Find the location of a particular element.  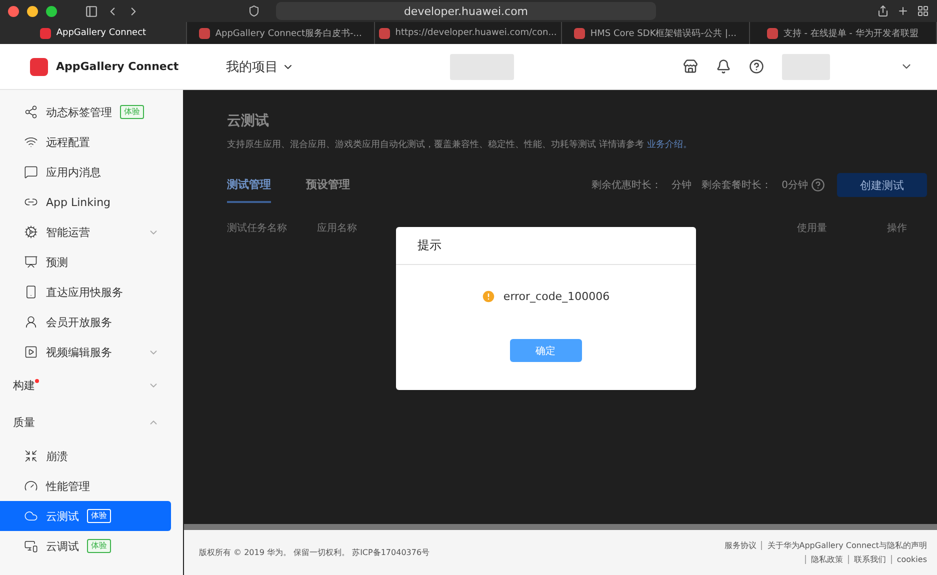

package-value: 0分钟 is located at coordinates (795, 185).